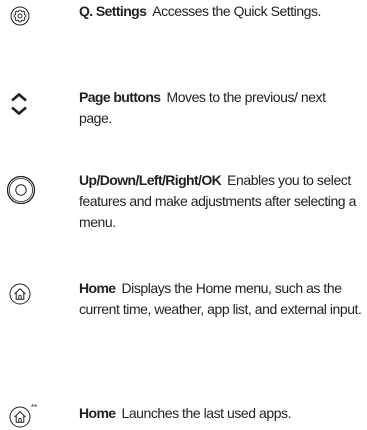  Describe the element at coordinates (20, 294) in the screenshot. I see `home-button-icon` at that location.